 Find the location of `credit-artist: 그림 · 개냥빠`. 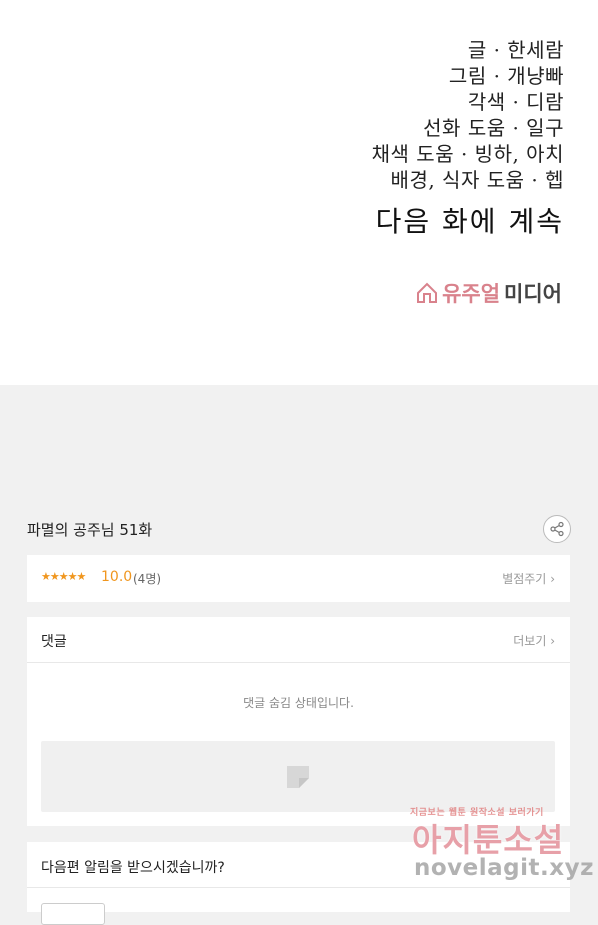

credit-artist: 그림 · 개냥빠 is located at coordinates (506, 76).